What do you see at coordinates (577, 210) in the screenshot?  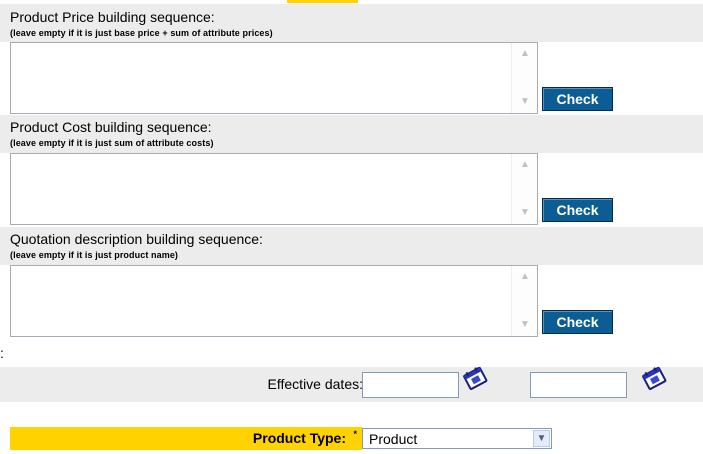 I see `check-cost-button: Check` at bounding box center [577, 210].